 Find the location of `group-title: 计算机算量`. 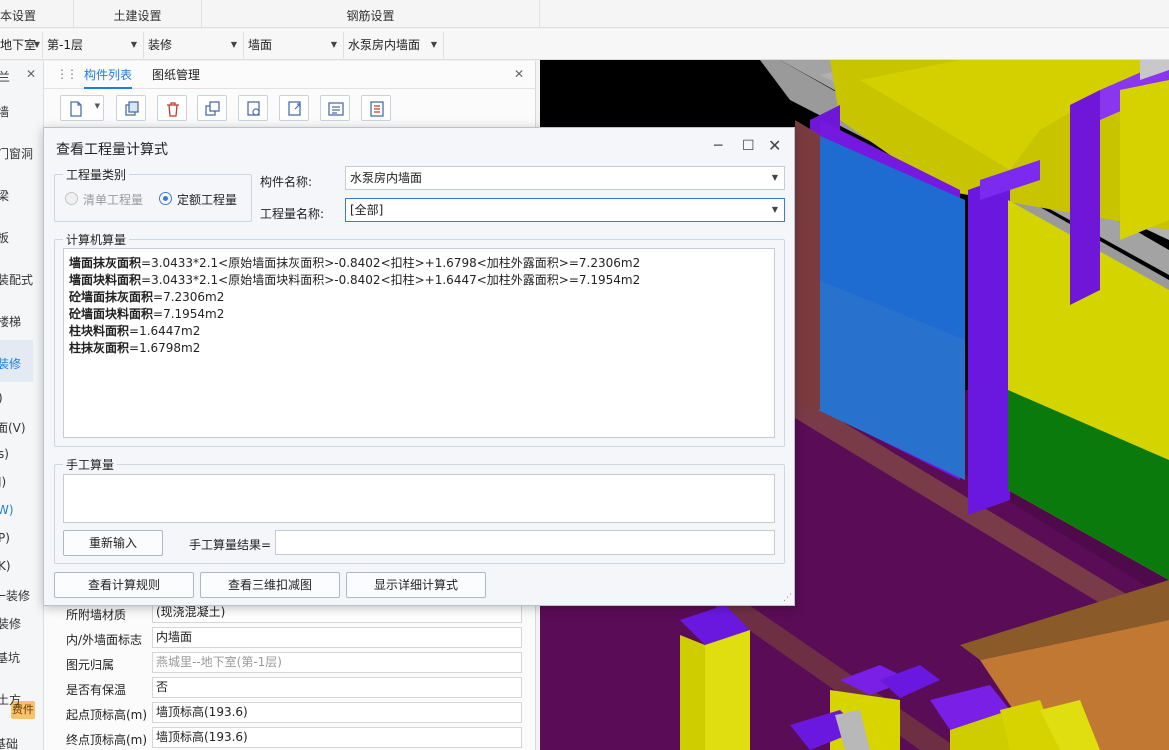

group-title: 计算机算量 is located at coordinates (96, 239).